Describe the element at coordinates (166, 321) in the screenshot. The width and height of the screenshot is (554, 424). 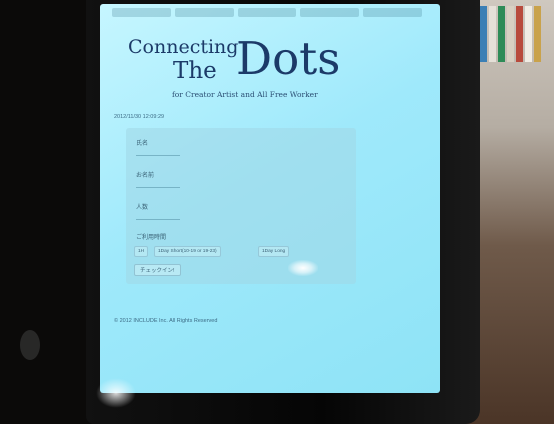
I see `copyright-text: © 2012 INCLUDE Inc. All Rights Reserved` at that location.